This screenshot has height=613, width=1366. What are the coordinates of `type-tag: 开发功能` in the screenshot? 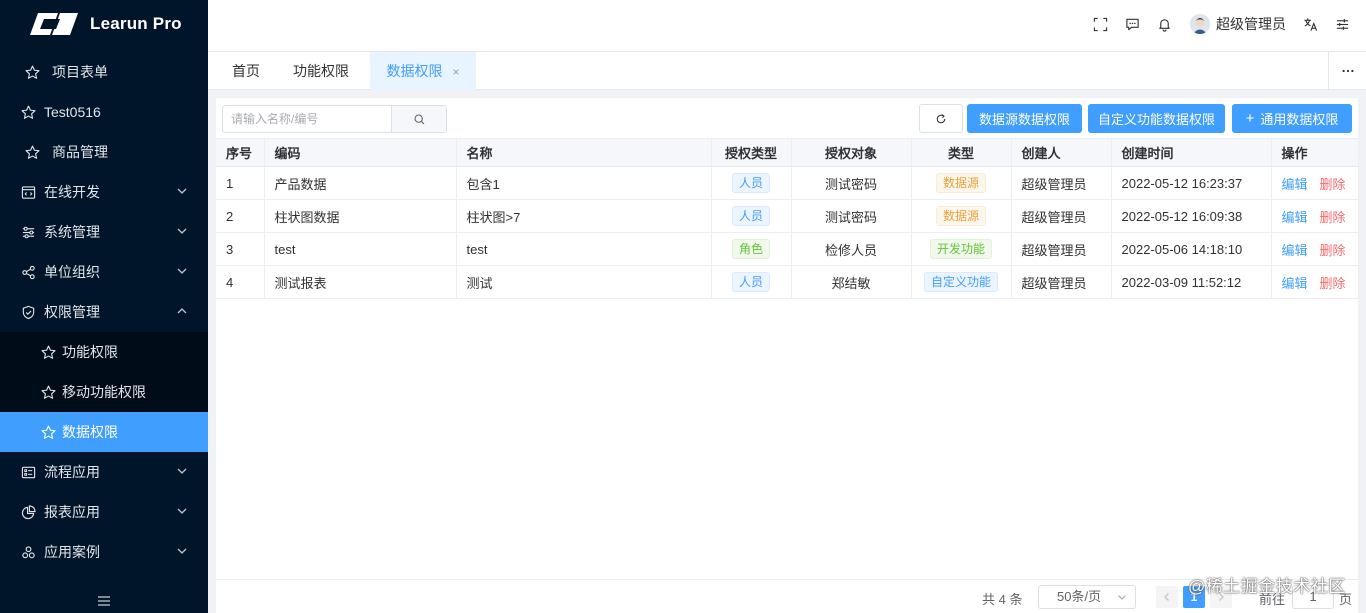 It's located at (960, 249).